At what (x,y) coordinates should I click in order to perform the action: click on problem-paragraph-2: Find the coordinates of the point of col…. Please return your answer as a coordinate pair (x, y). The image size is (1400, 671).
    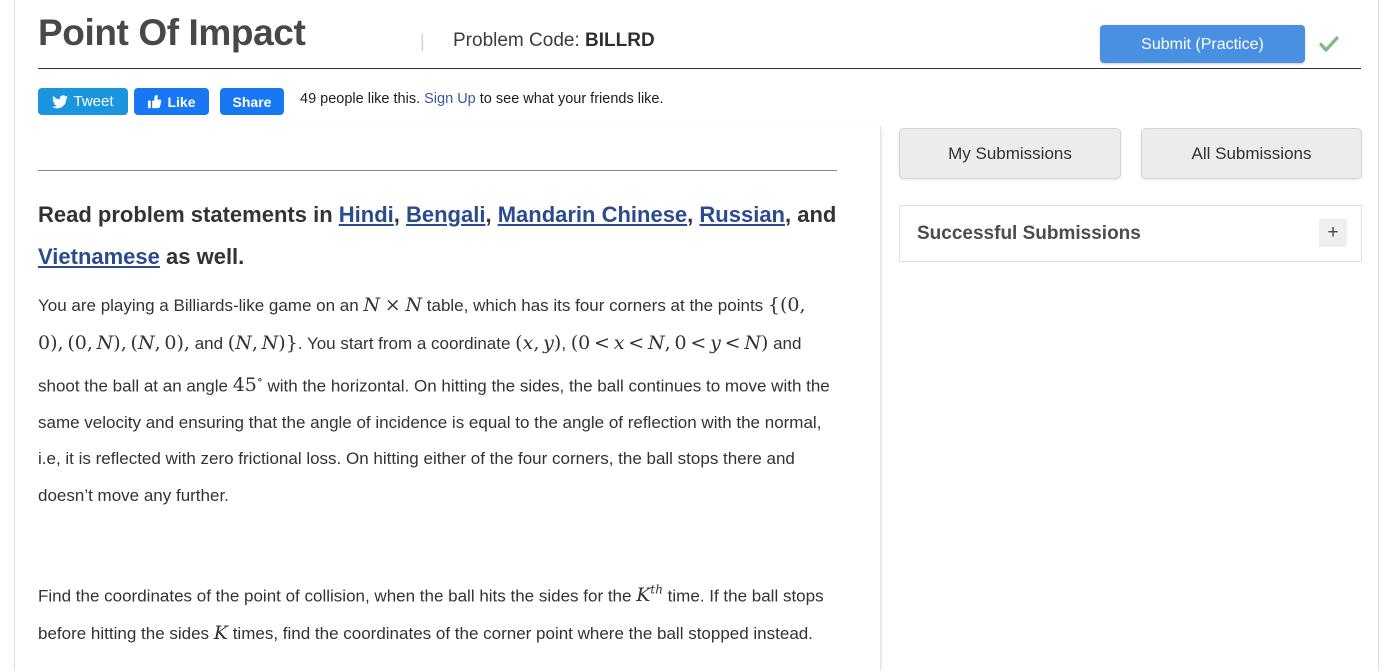
    Looking at the image, I should click on (431, 613).